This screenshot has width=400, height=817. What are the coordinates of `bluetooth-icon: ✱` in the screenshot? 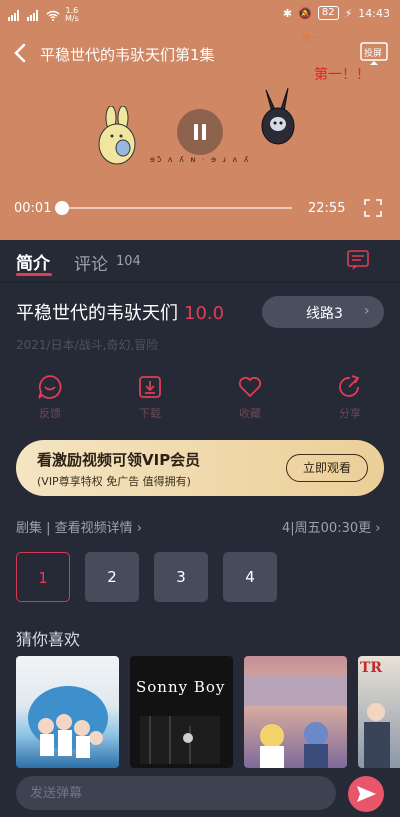 It's located at (287, 13).